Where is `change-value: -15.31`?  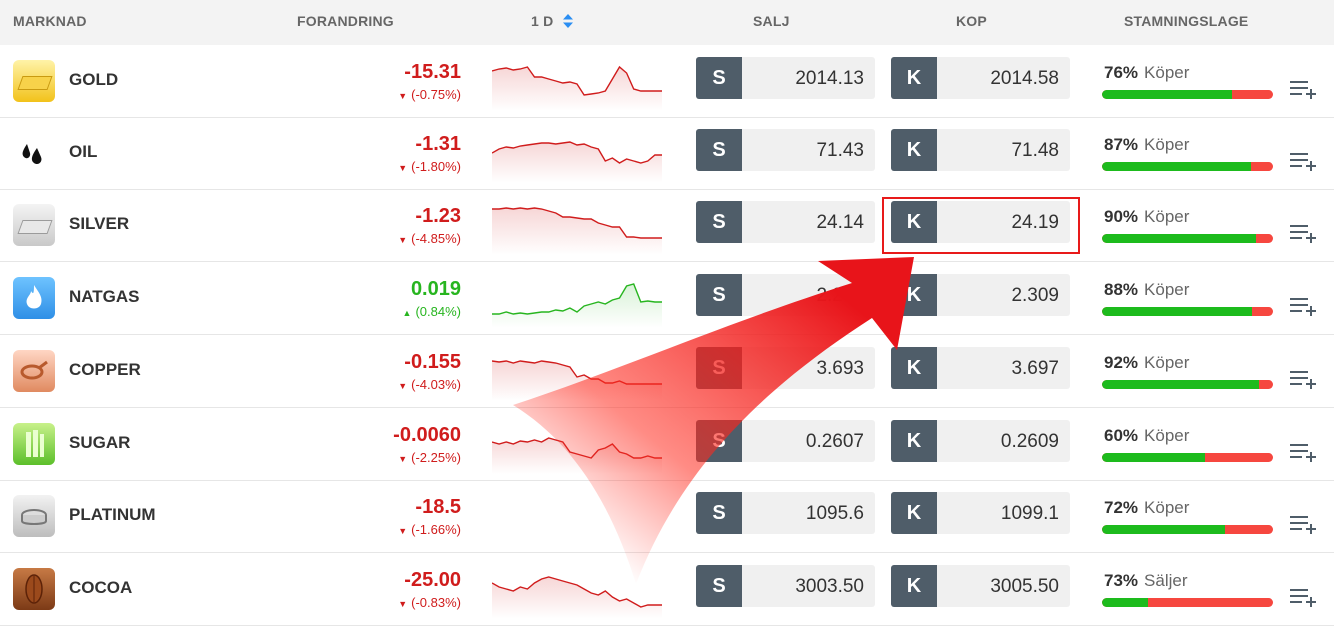
change-value: -15.31 is located at coordinates (432, 72).